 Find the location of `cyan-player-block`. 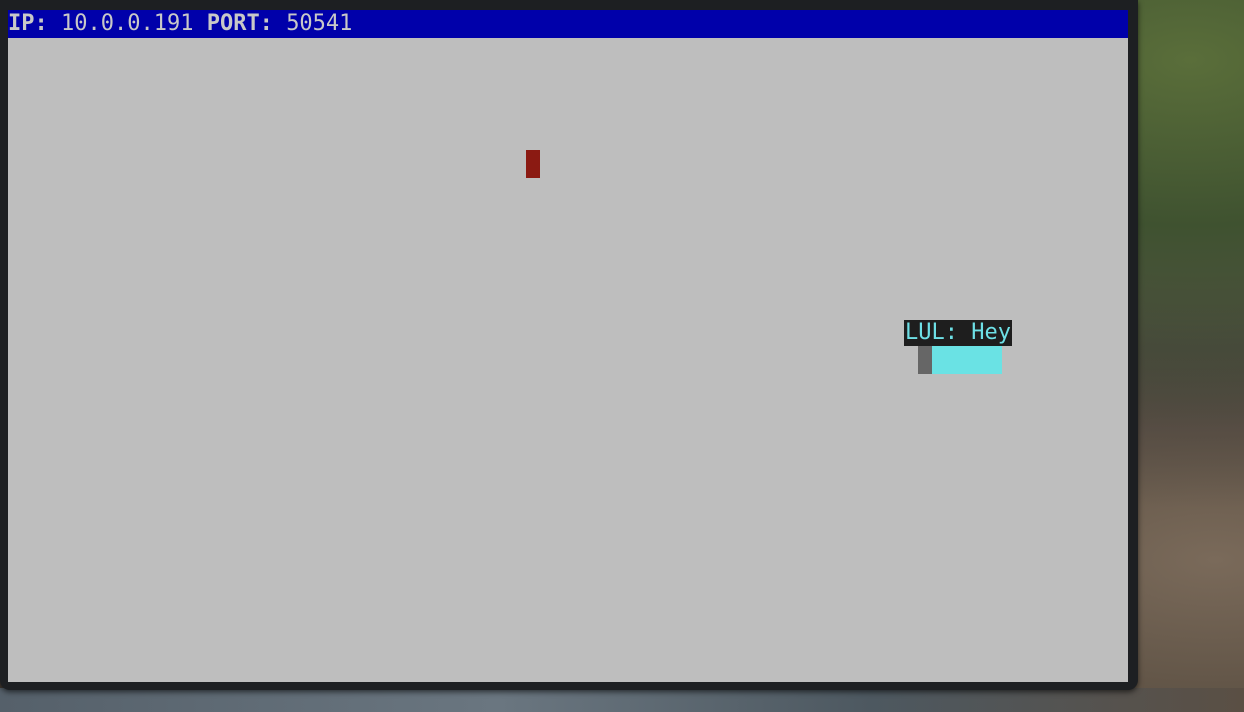

cyan-player-block is located at coordinates (960, 360).